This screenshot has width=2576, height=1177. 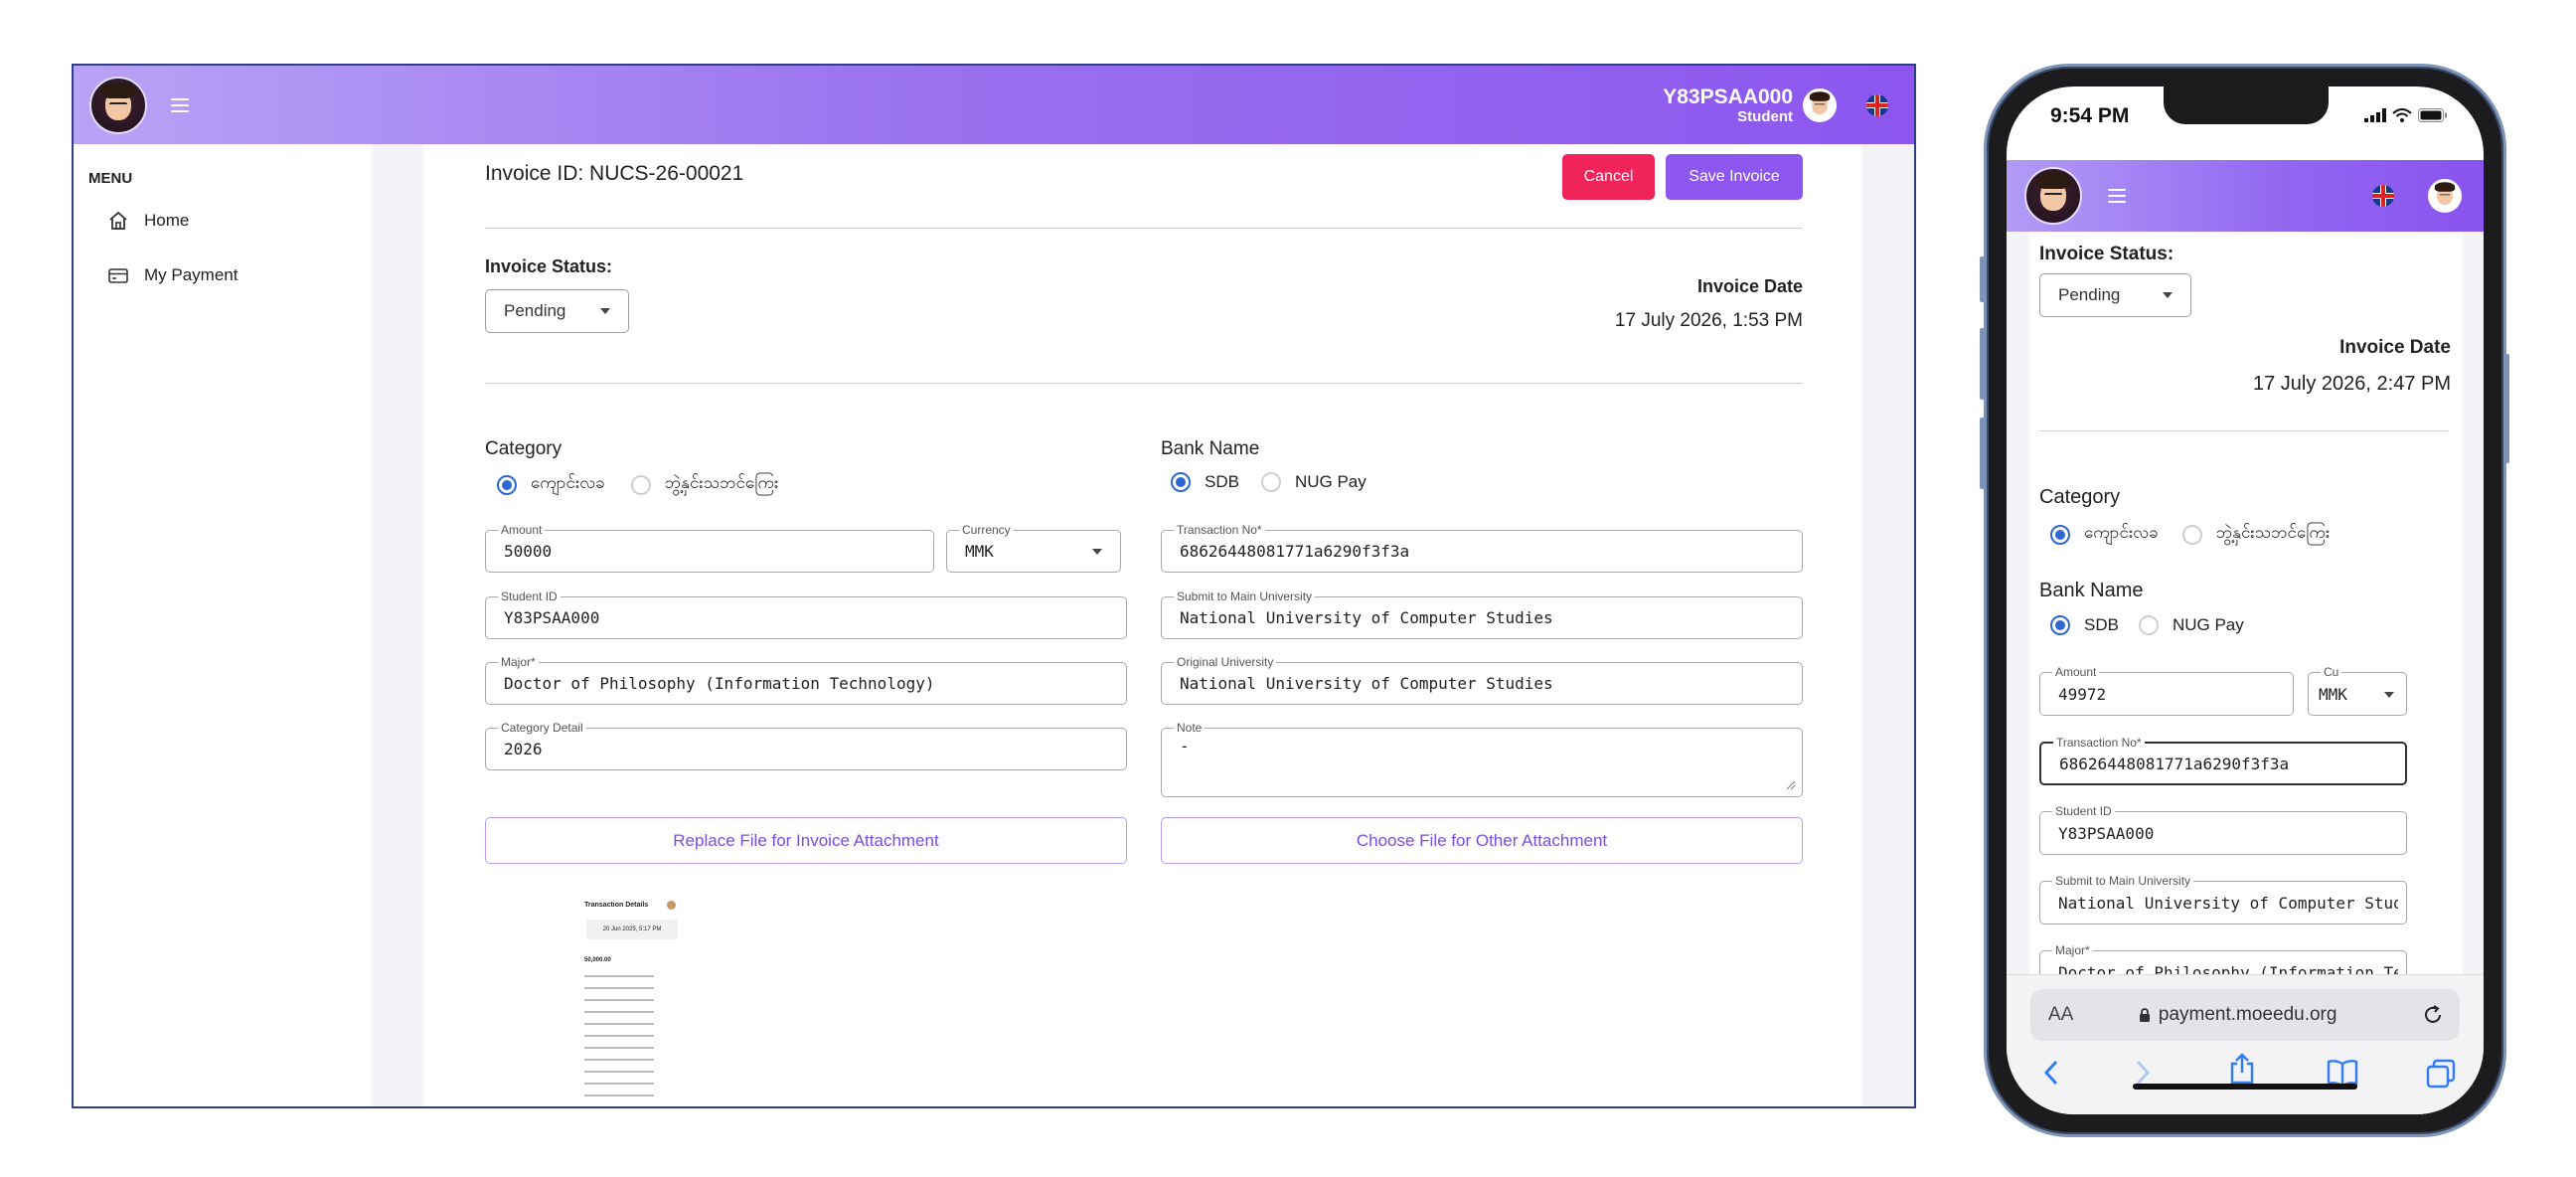 I want to click on receipt-title: Transaction Details, so click(x=616, y=905).